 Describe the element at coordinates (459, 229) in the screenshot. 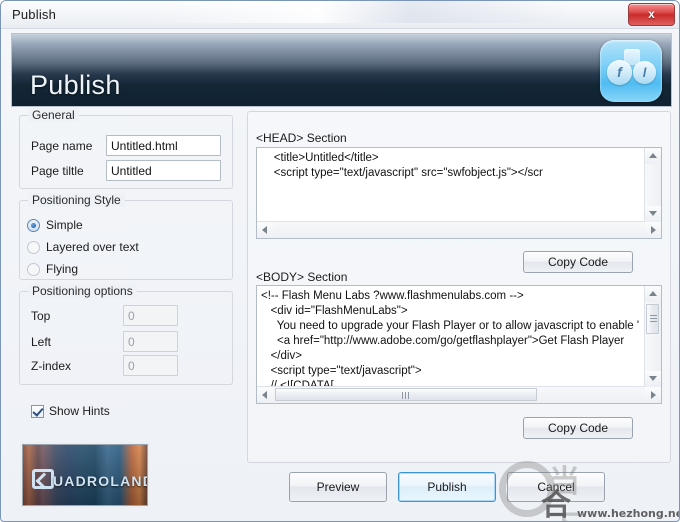

I see `head-horizontal-scrollbar` at that location.